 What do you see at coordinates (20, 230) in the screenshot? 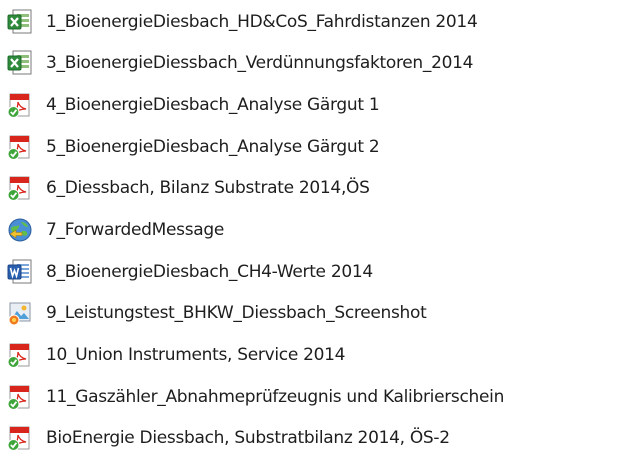
I see `email-message-icon` at bounding box center [20, 230].